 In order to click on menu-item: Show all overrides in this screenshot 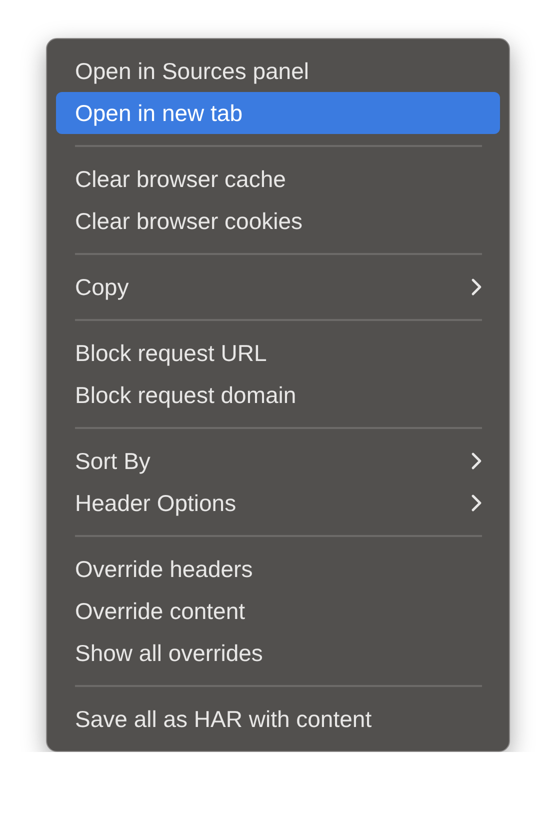, I will do `click(278, 653)`.